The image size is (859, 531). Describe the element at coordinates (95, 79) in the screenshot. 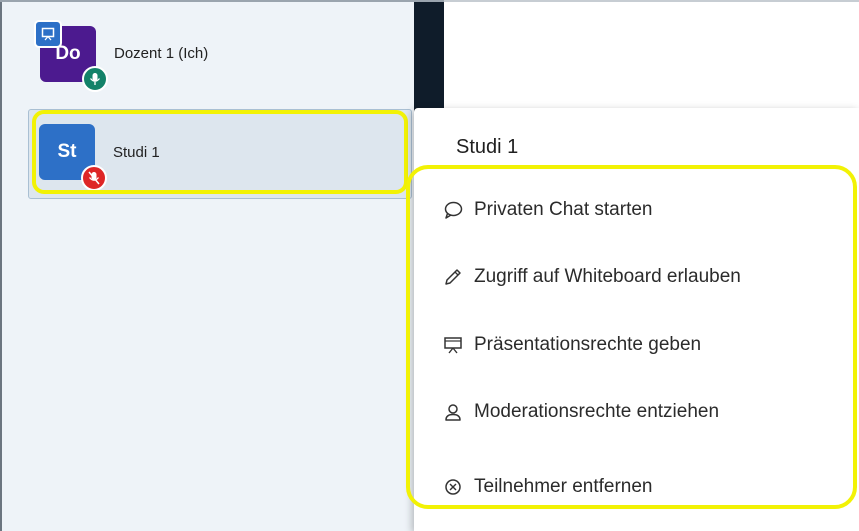

I see `microphone-icon` at that location.